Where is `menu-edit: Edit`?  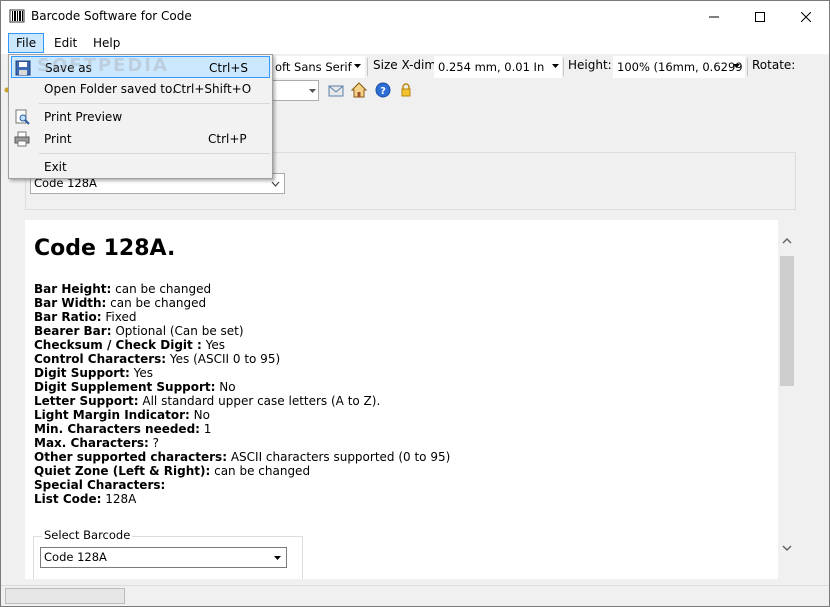
menu-edit: Edit is located at coordinates (65, 43).